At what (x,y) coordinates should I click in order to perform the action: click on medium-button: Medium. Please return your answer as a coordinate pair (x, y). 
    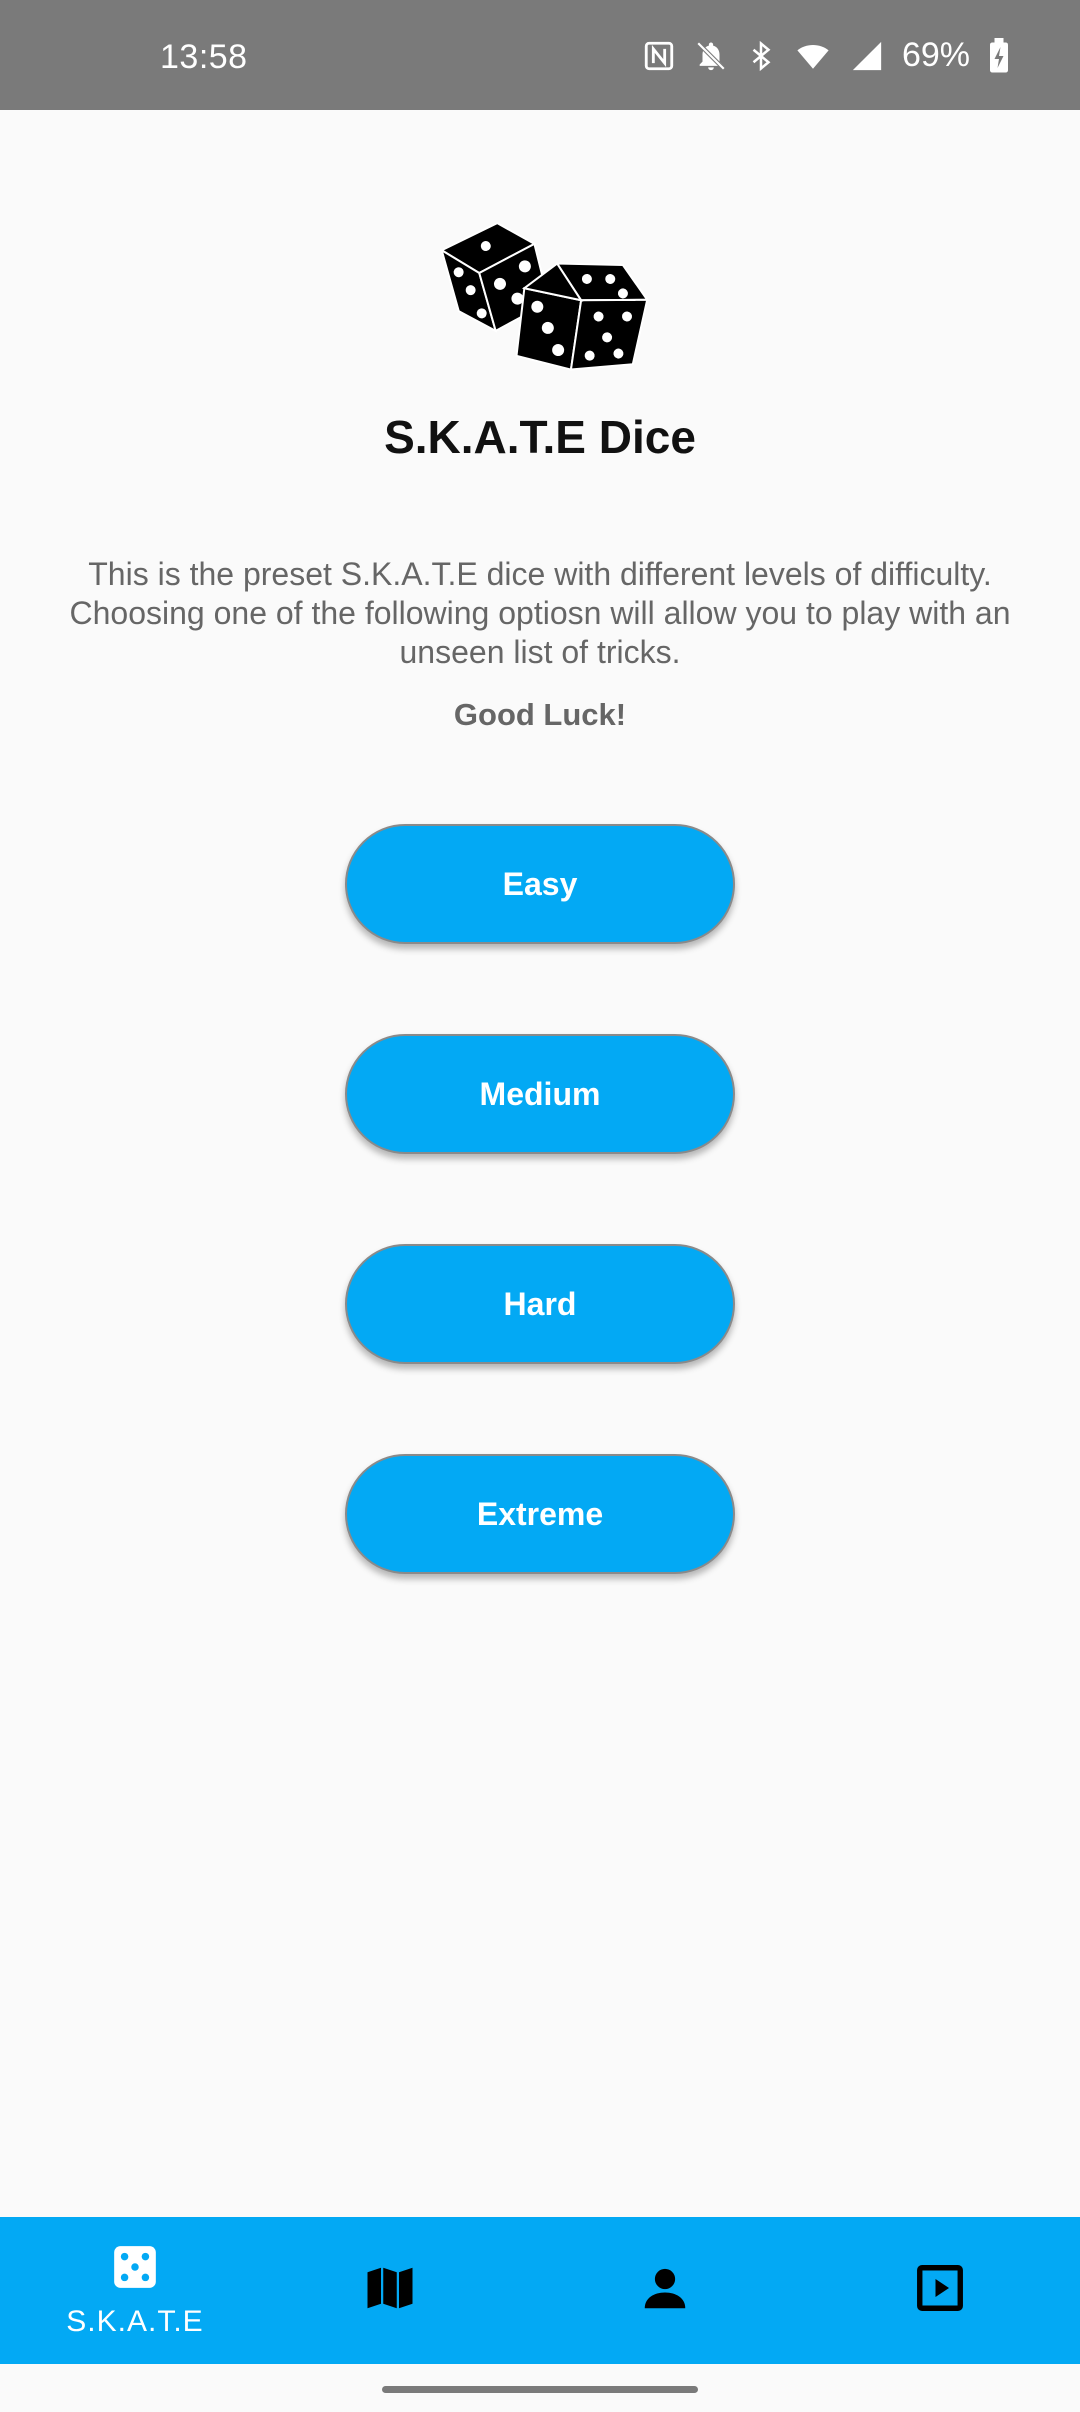
    Looking at the image, I should click on (540, 1094).